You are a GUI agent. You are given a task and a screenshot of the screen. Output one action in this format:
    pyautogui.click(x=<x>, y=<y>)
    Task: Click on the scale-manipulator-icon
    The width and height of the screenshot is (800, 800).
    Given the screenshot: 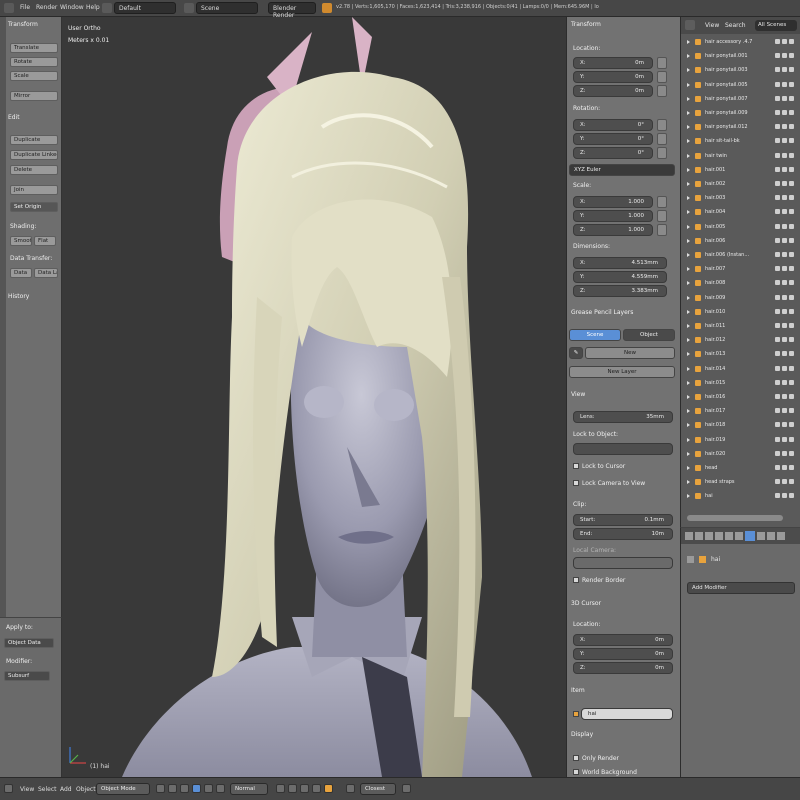 What is the action you would take?
    pyautogui.click(x=220, y=788)
    